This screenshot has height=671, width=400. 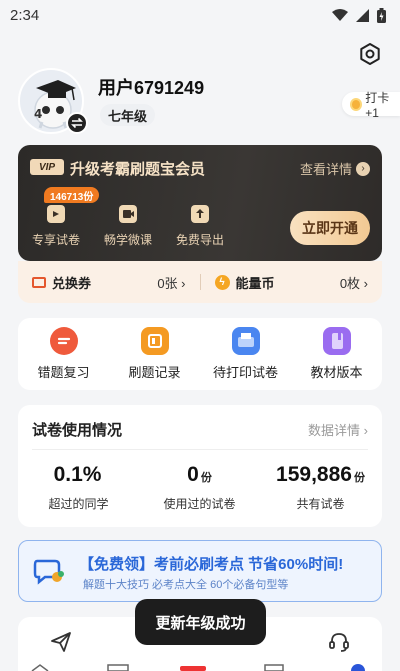 I want to click on textbook-icon, so click(x=336, y=341).